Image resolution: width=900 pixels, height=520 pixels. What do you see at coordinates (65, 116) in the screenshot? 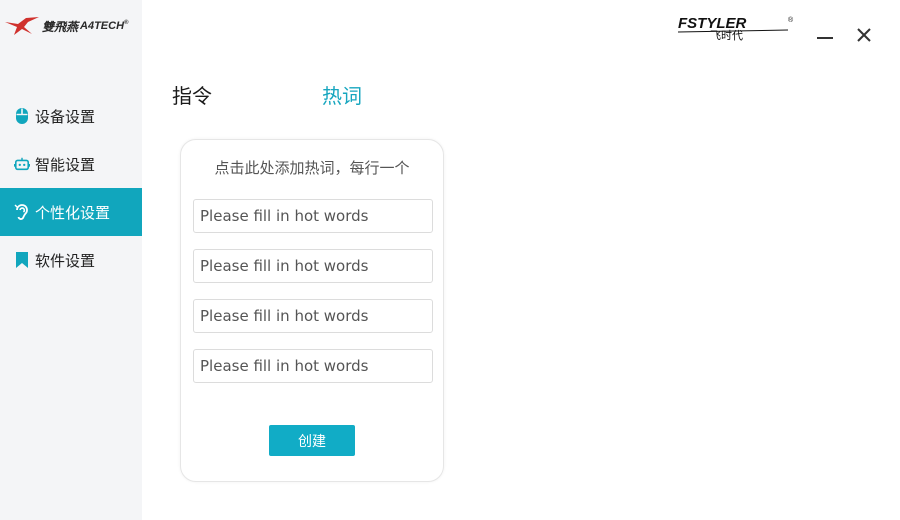
I see `sidebar-item-label: 设备设置` at bounding box center [65, 116].